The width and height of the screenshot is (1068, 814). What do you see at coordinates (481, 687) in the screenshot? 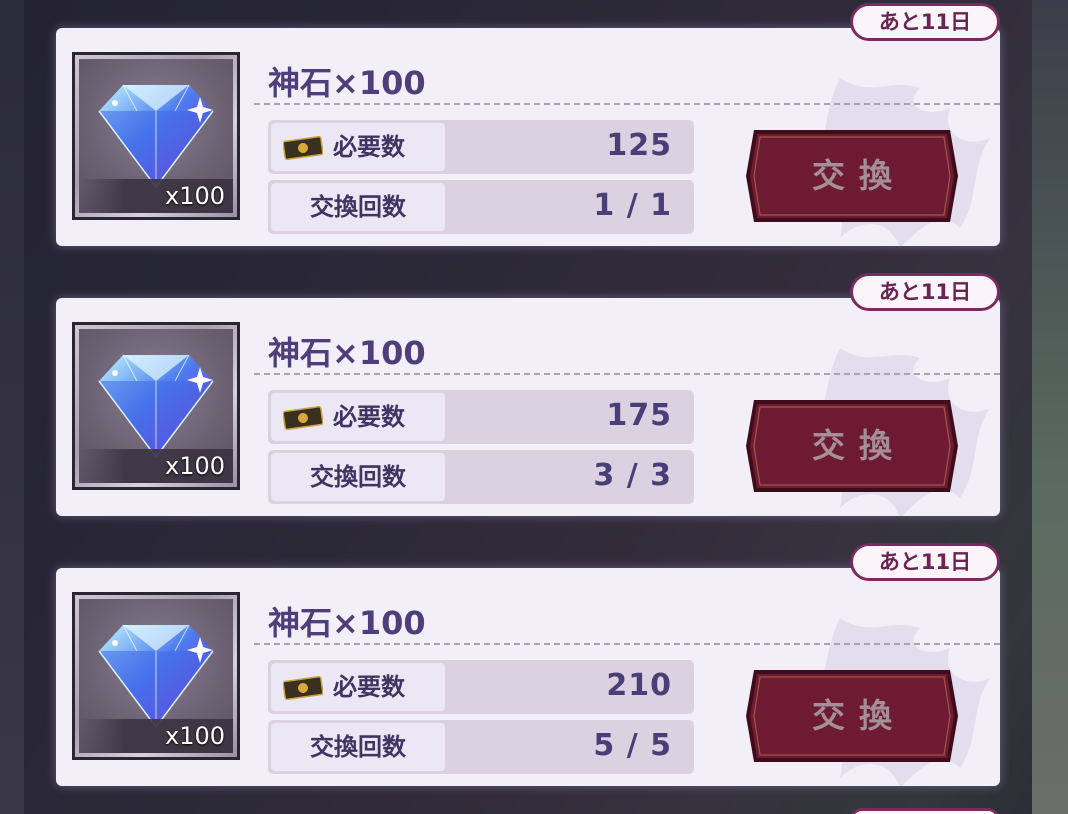
I see `required-amount-row: 必要数 210` at bounding box center [481, 687].